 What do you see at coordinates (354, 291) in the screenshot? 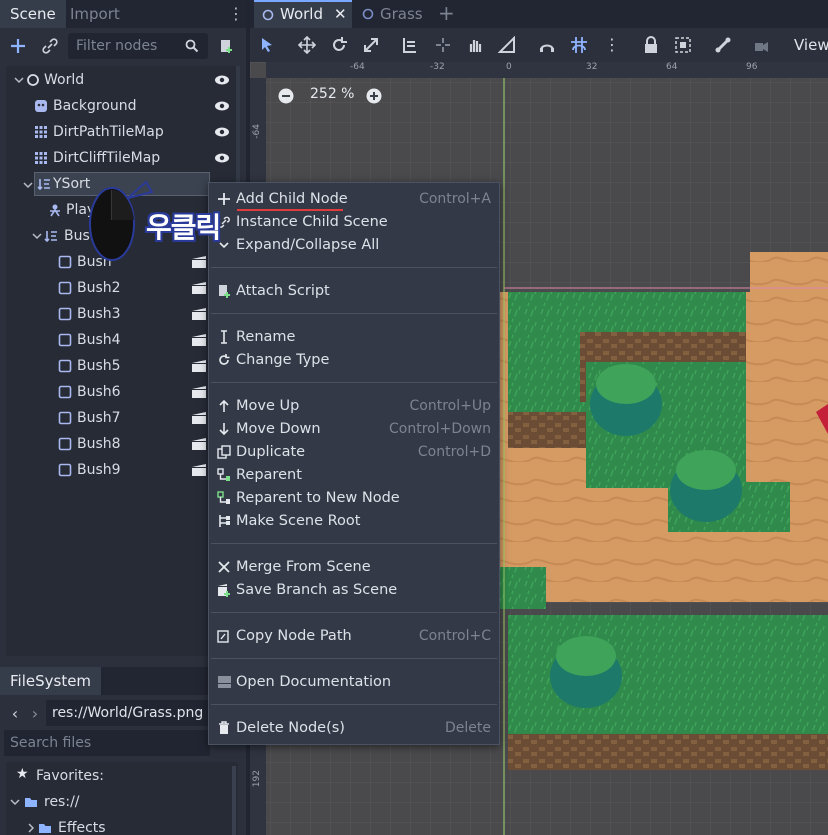
I see `menu-attach-script: Attach Script` at bounding box center [354, 291].